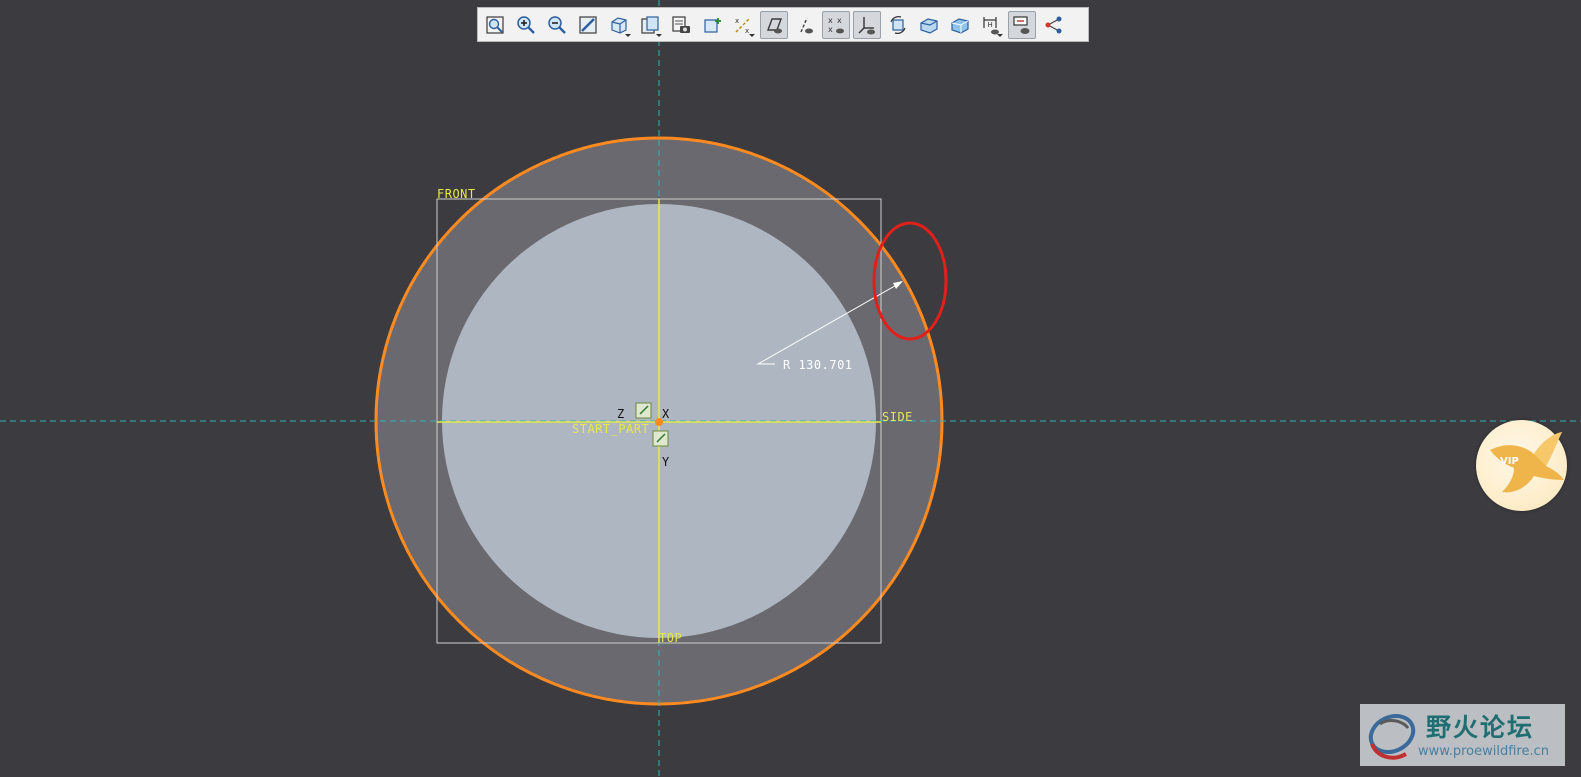 The height and width of the screenshot is (777, 1581). I want to click on point-display-button: x x x, so click(835, 24).